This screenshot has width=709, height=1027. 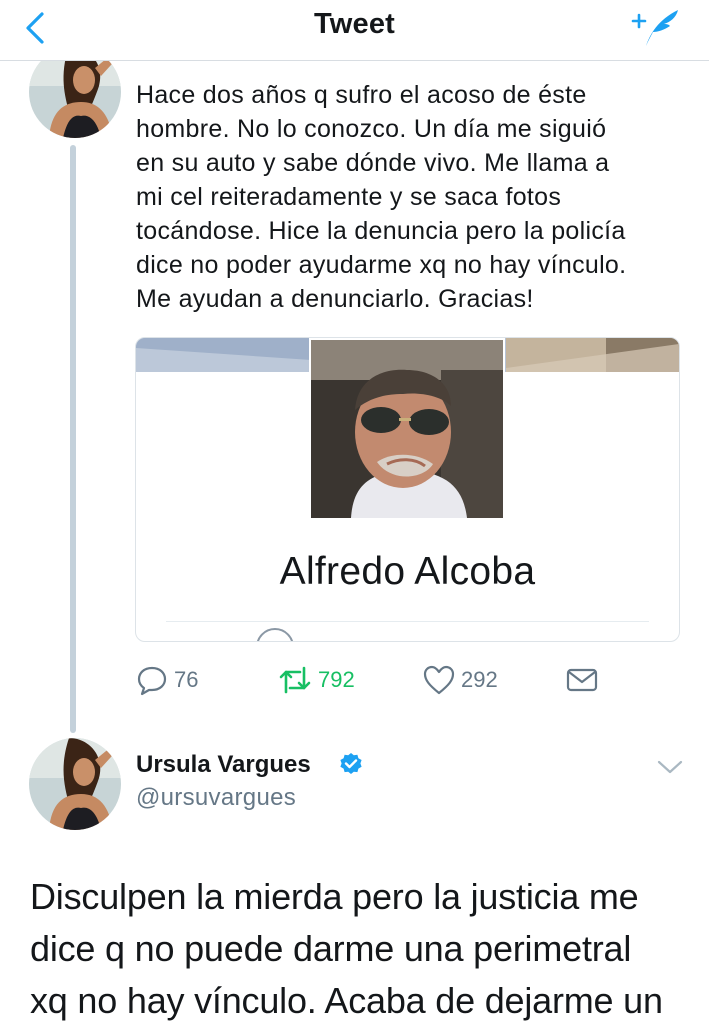 I want to click on author-handle: @ursuvargues, so click(x=216, y=798).